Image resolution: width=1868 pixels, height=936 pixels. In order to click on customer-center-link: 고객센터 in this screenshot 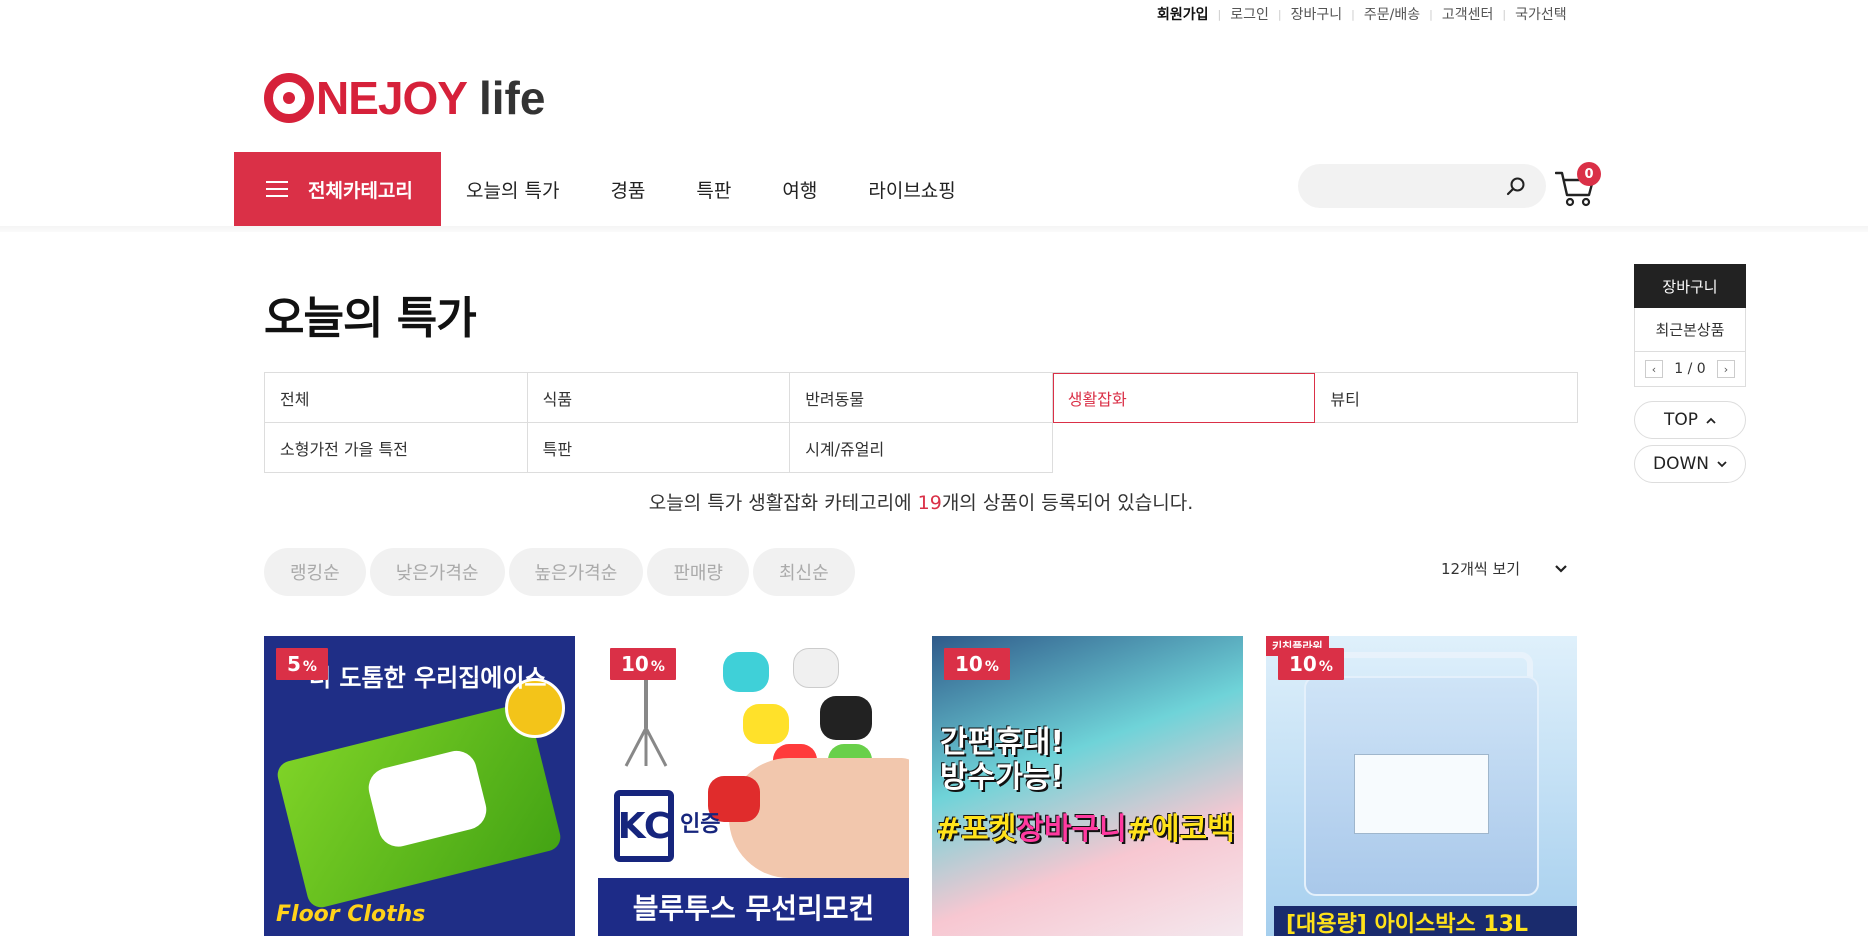, I will do `click(1468, 14)`.